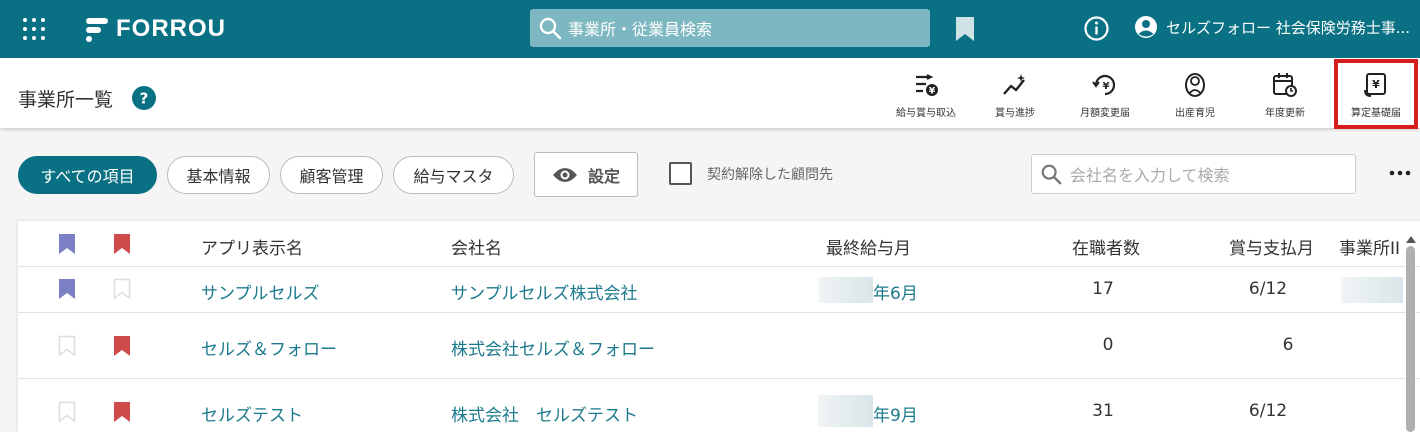 The height and width of the screenshot is (432, 1420). What do you see at coordinates (122, 244) in the screenshot?
I see `bookmark-red-header-icon` at bounding box center [122, 244].